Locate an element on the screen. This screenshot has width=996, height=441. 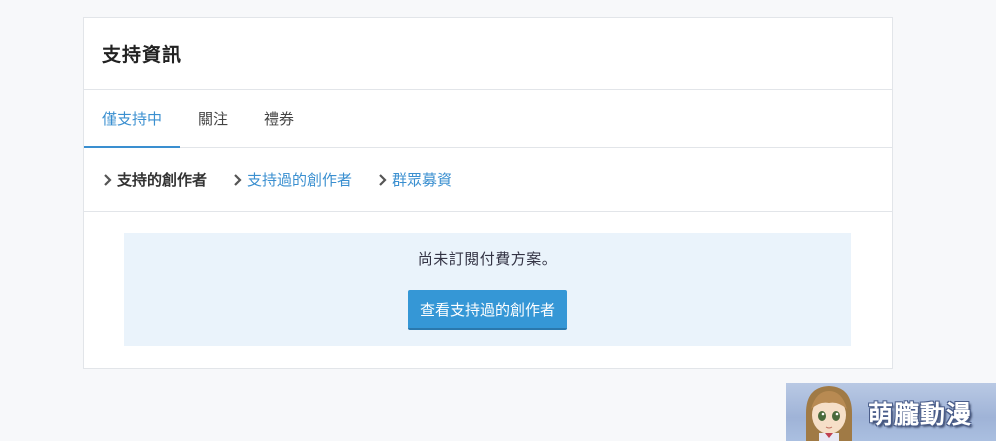
subnav-past-creators: 支持過的創作者 is located at coordinates (292, 179).